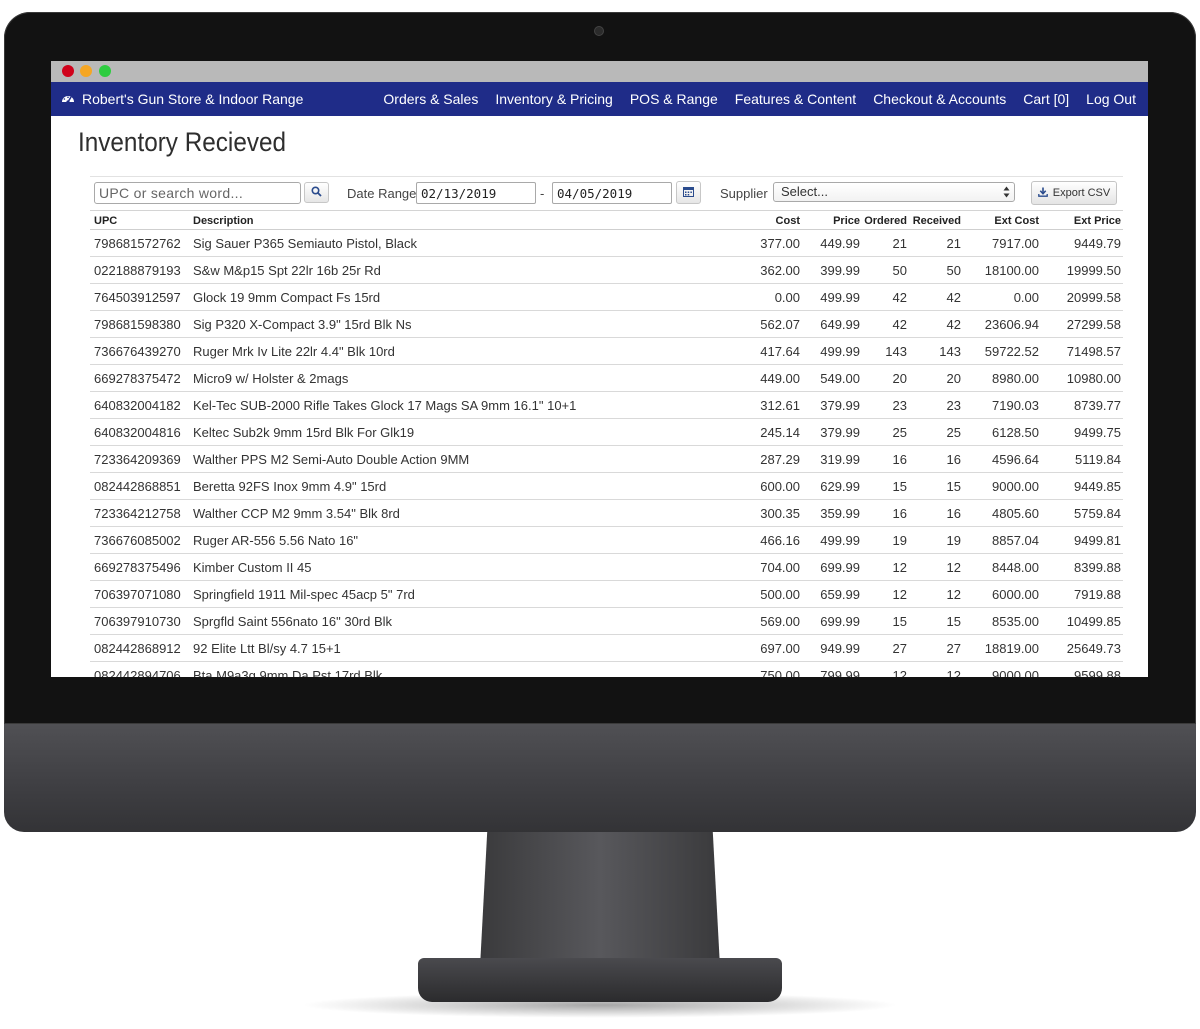 This screenshot has height=1029, width=1200. Describe the element at coordinates (939, 99) in the screenshot. I see `nav-checkout-accounts: Checkout & Accounts` at that location.